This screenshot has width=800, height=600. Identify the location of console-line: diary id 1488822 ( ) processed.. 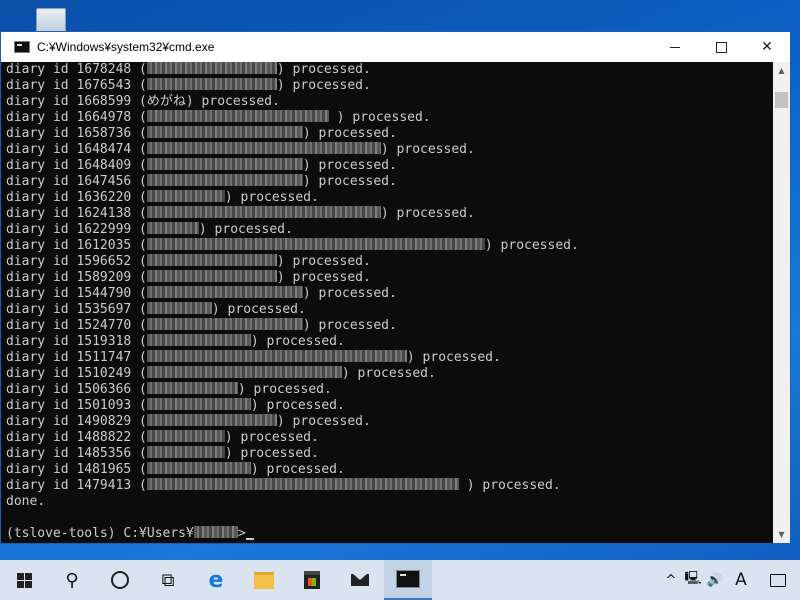
(389, 438).